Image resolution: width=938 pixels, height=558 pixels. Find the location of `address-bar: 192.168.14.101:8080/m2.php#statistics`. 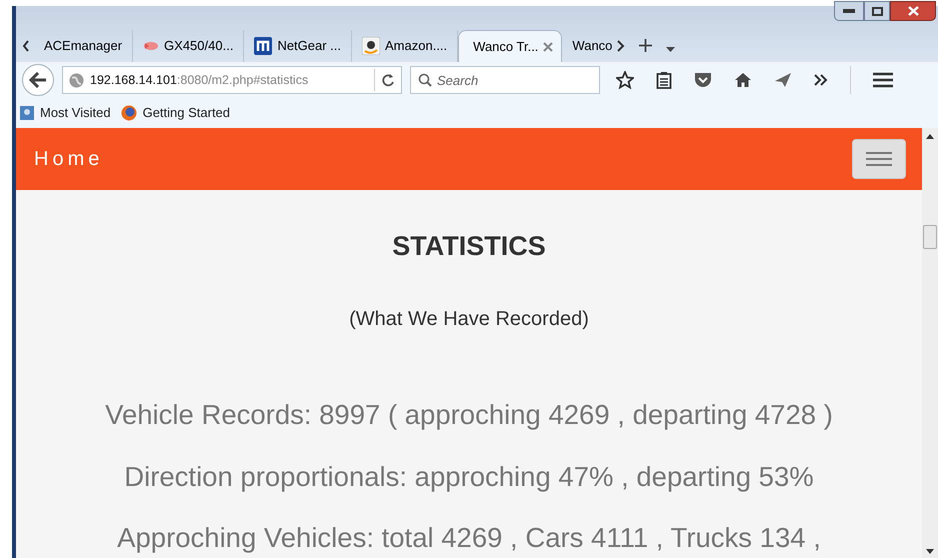

address-bar: 192.168.14.101:8080/m2.php#statistics is located at coordinates (232, 80).